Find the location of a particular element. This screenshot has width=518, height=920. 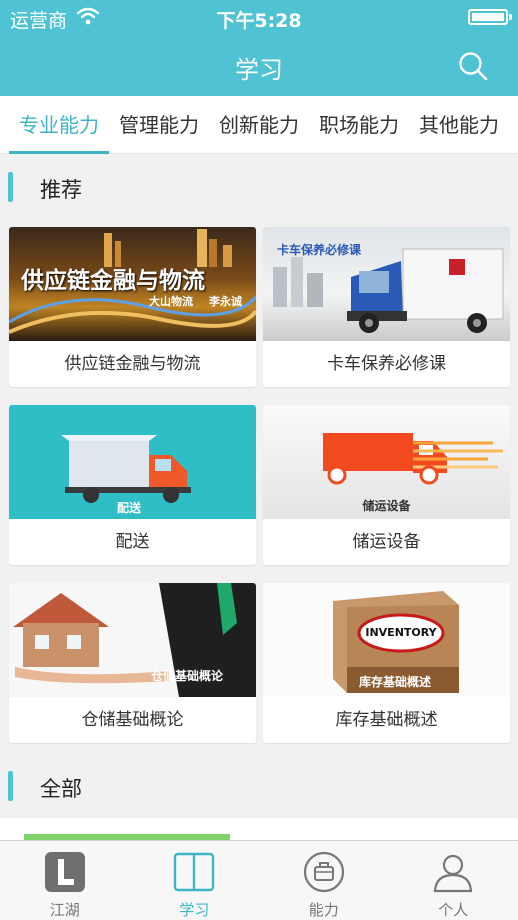

course-thumbnail: INVENTORY 库存基础概述 is located at coordinates (386, 640).